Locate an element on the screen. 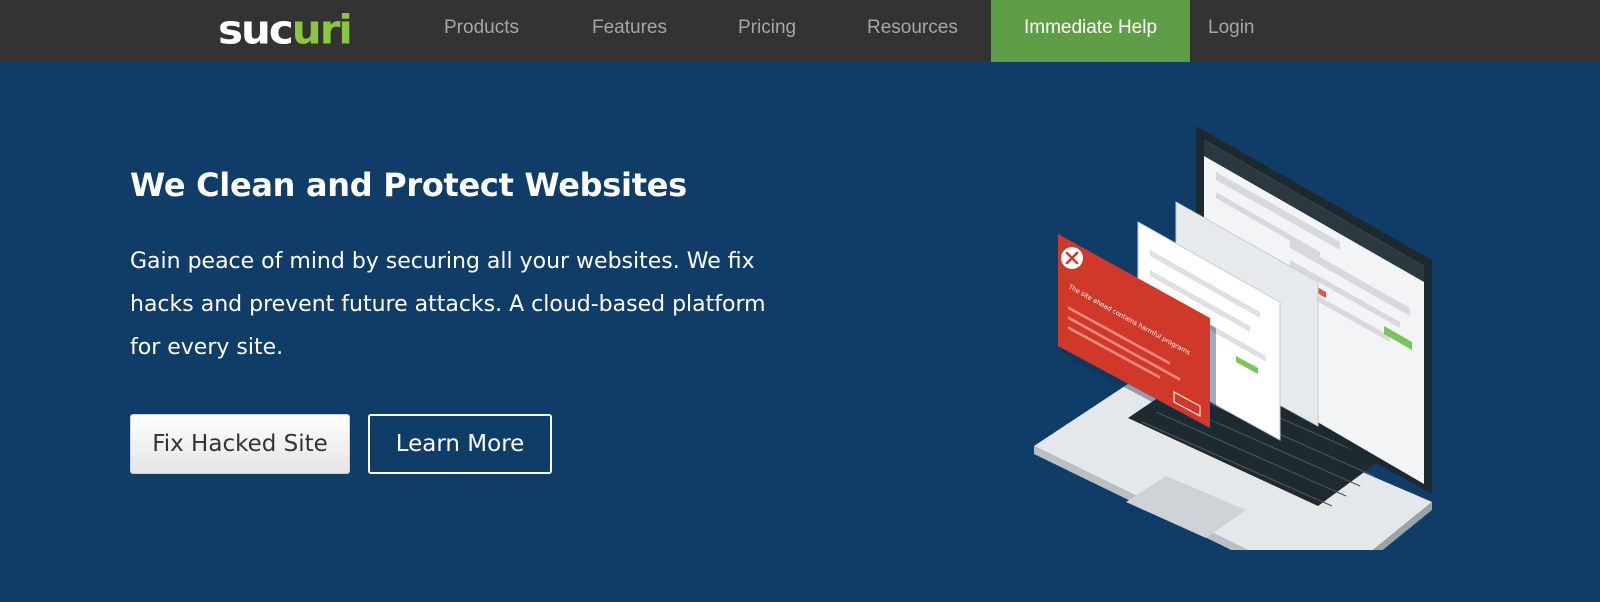 This screenshot has height=602, width=1600. nav-products: Products is located at coordinates (481, 31).